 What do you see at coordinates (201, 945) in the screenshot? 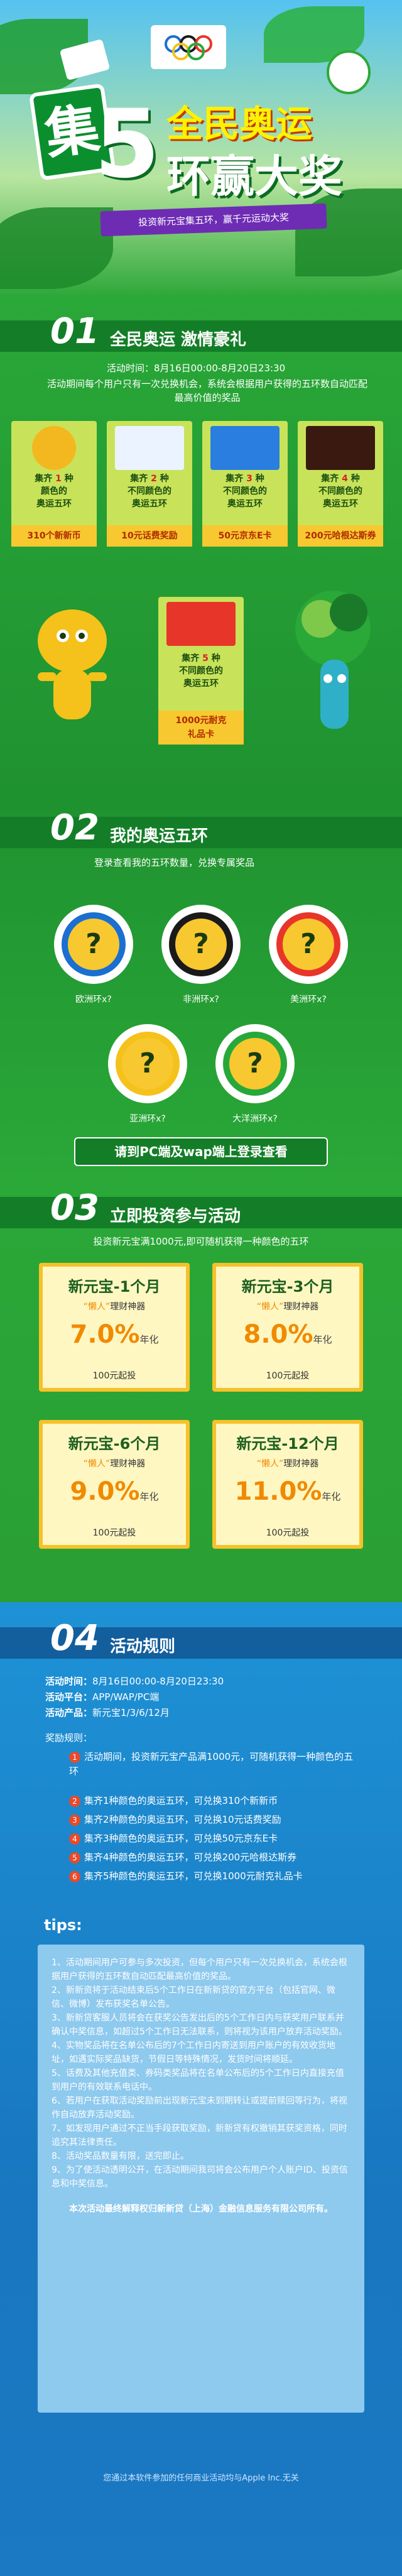
I see `ring-africa: ?` at bounding box center [201, 945].